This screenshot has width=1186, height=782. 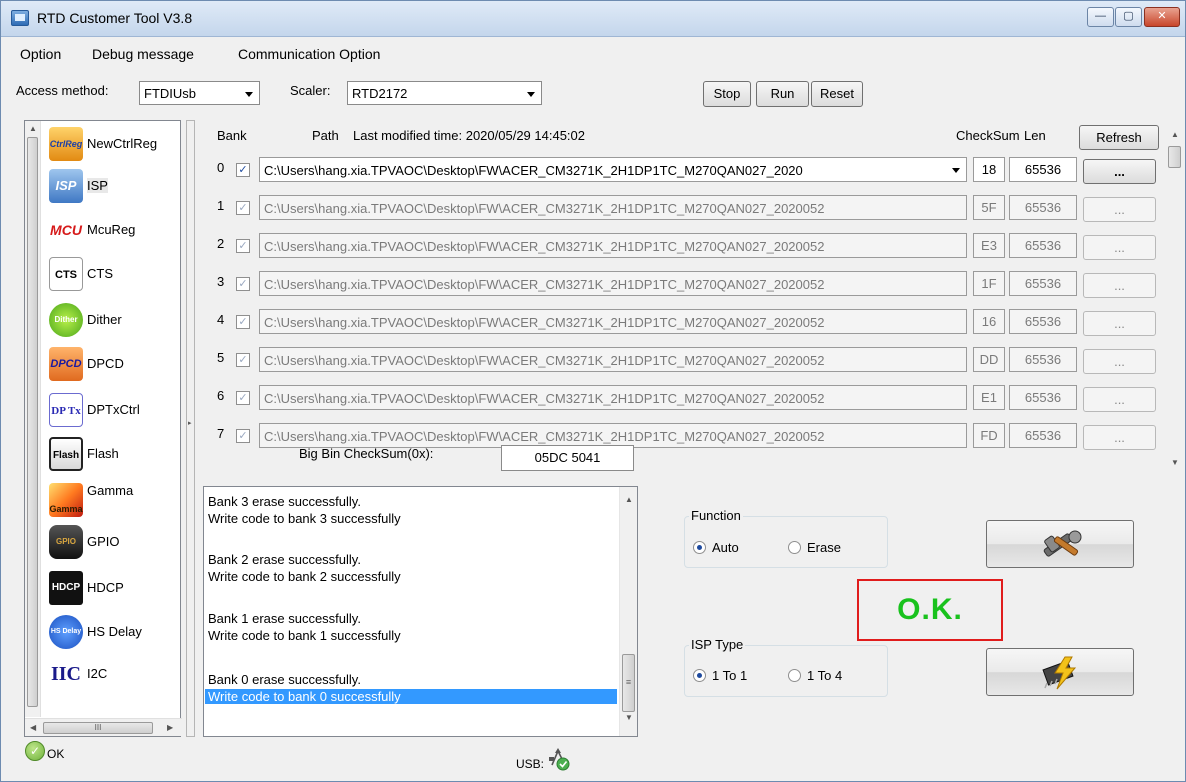 I want to click on tools-icon, so click(x=1062, y=543).